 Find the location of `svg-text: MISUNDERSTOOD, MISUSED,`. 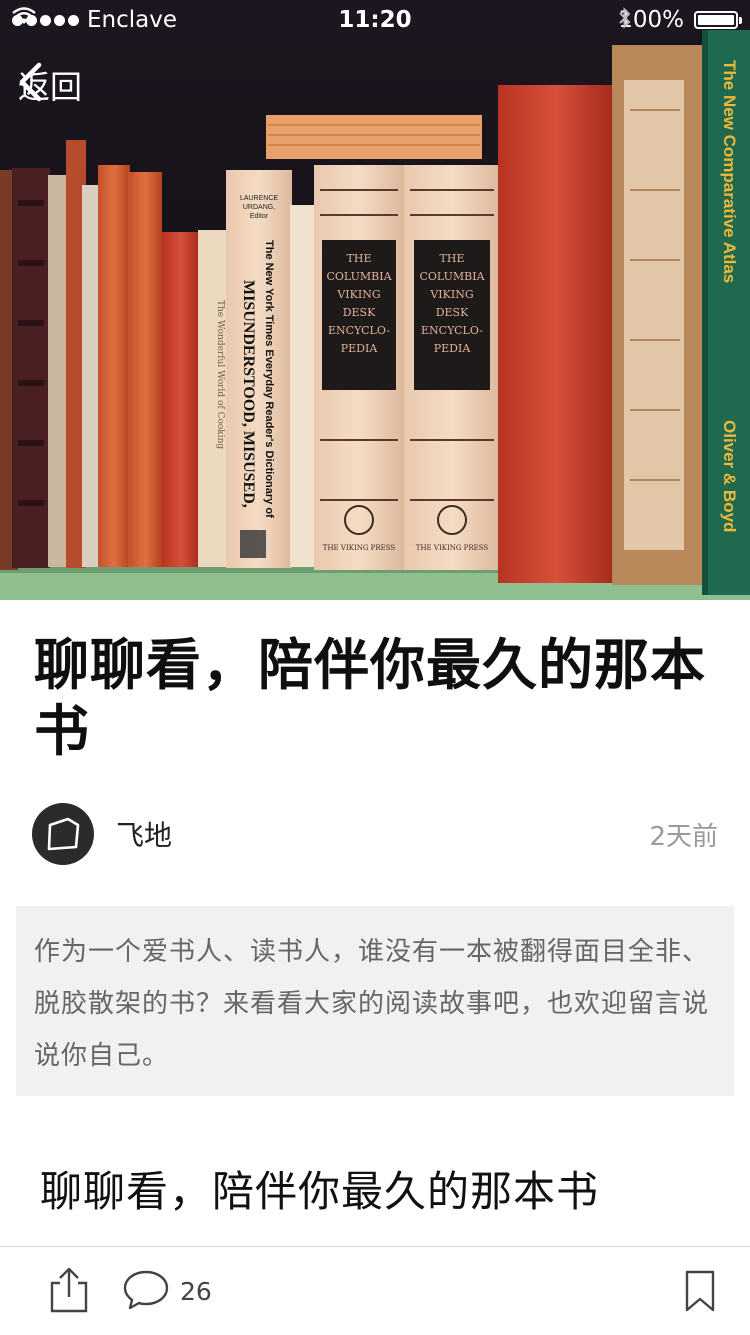

svg-text: MISUNDERSTOOD, MISUSED, is located at coordinates (248, 394).